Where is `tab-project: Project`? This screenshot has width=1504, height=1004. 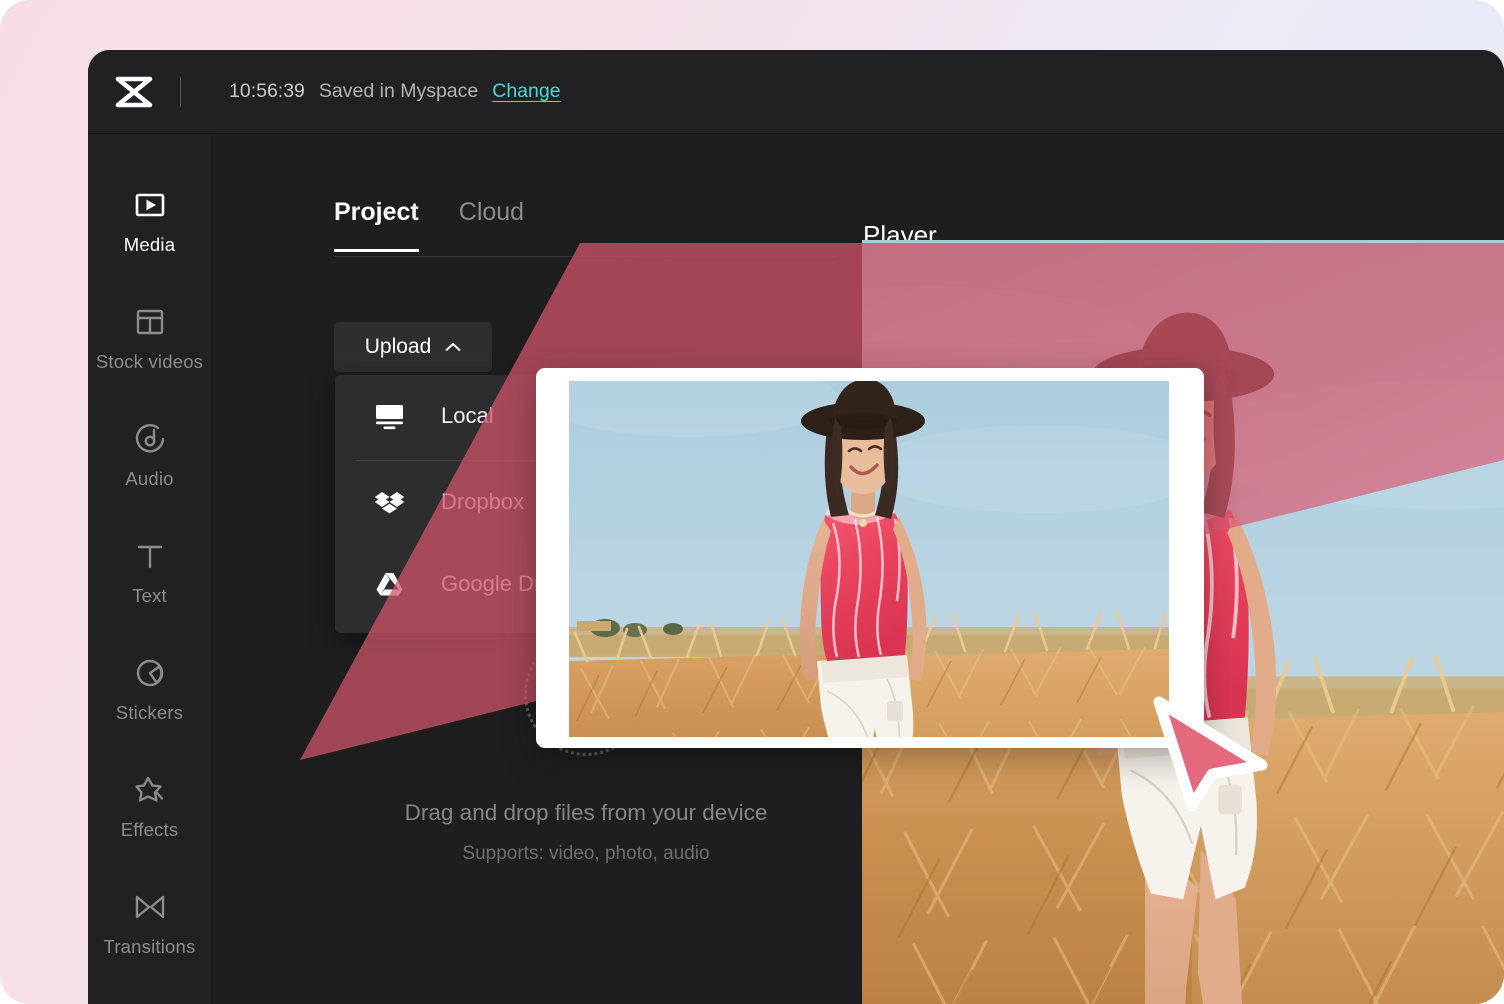
tab-project: Project is located at coordinates (376, 225).